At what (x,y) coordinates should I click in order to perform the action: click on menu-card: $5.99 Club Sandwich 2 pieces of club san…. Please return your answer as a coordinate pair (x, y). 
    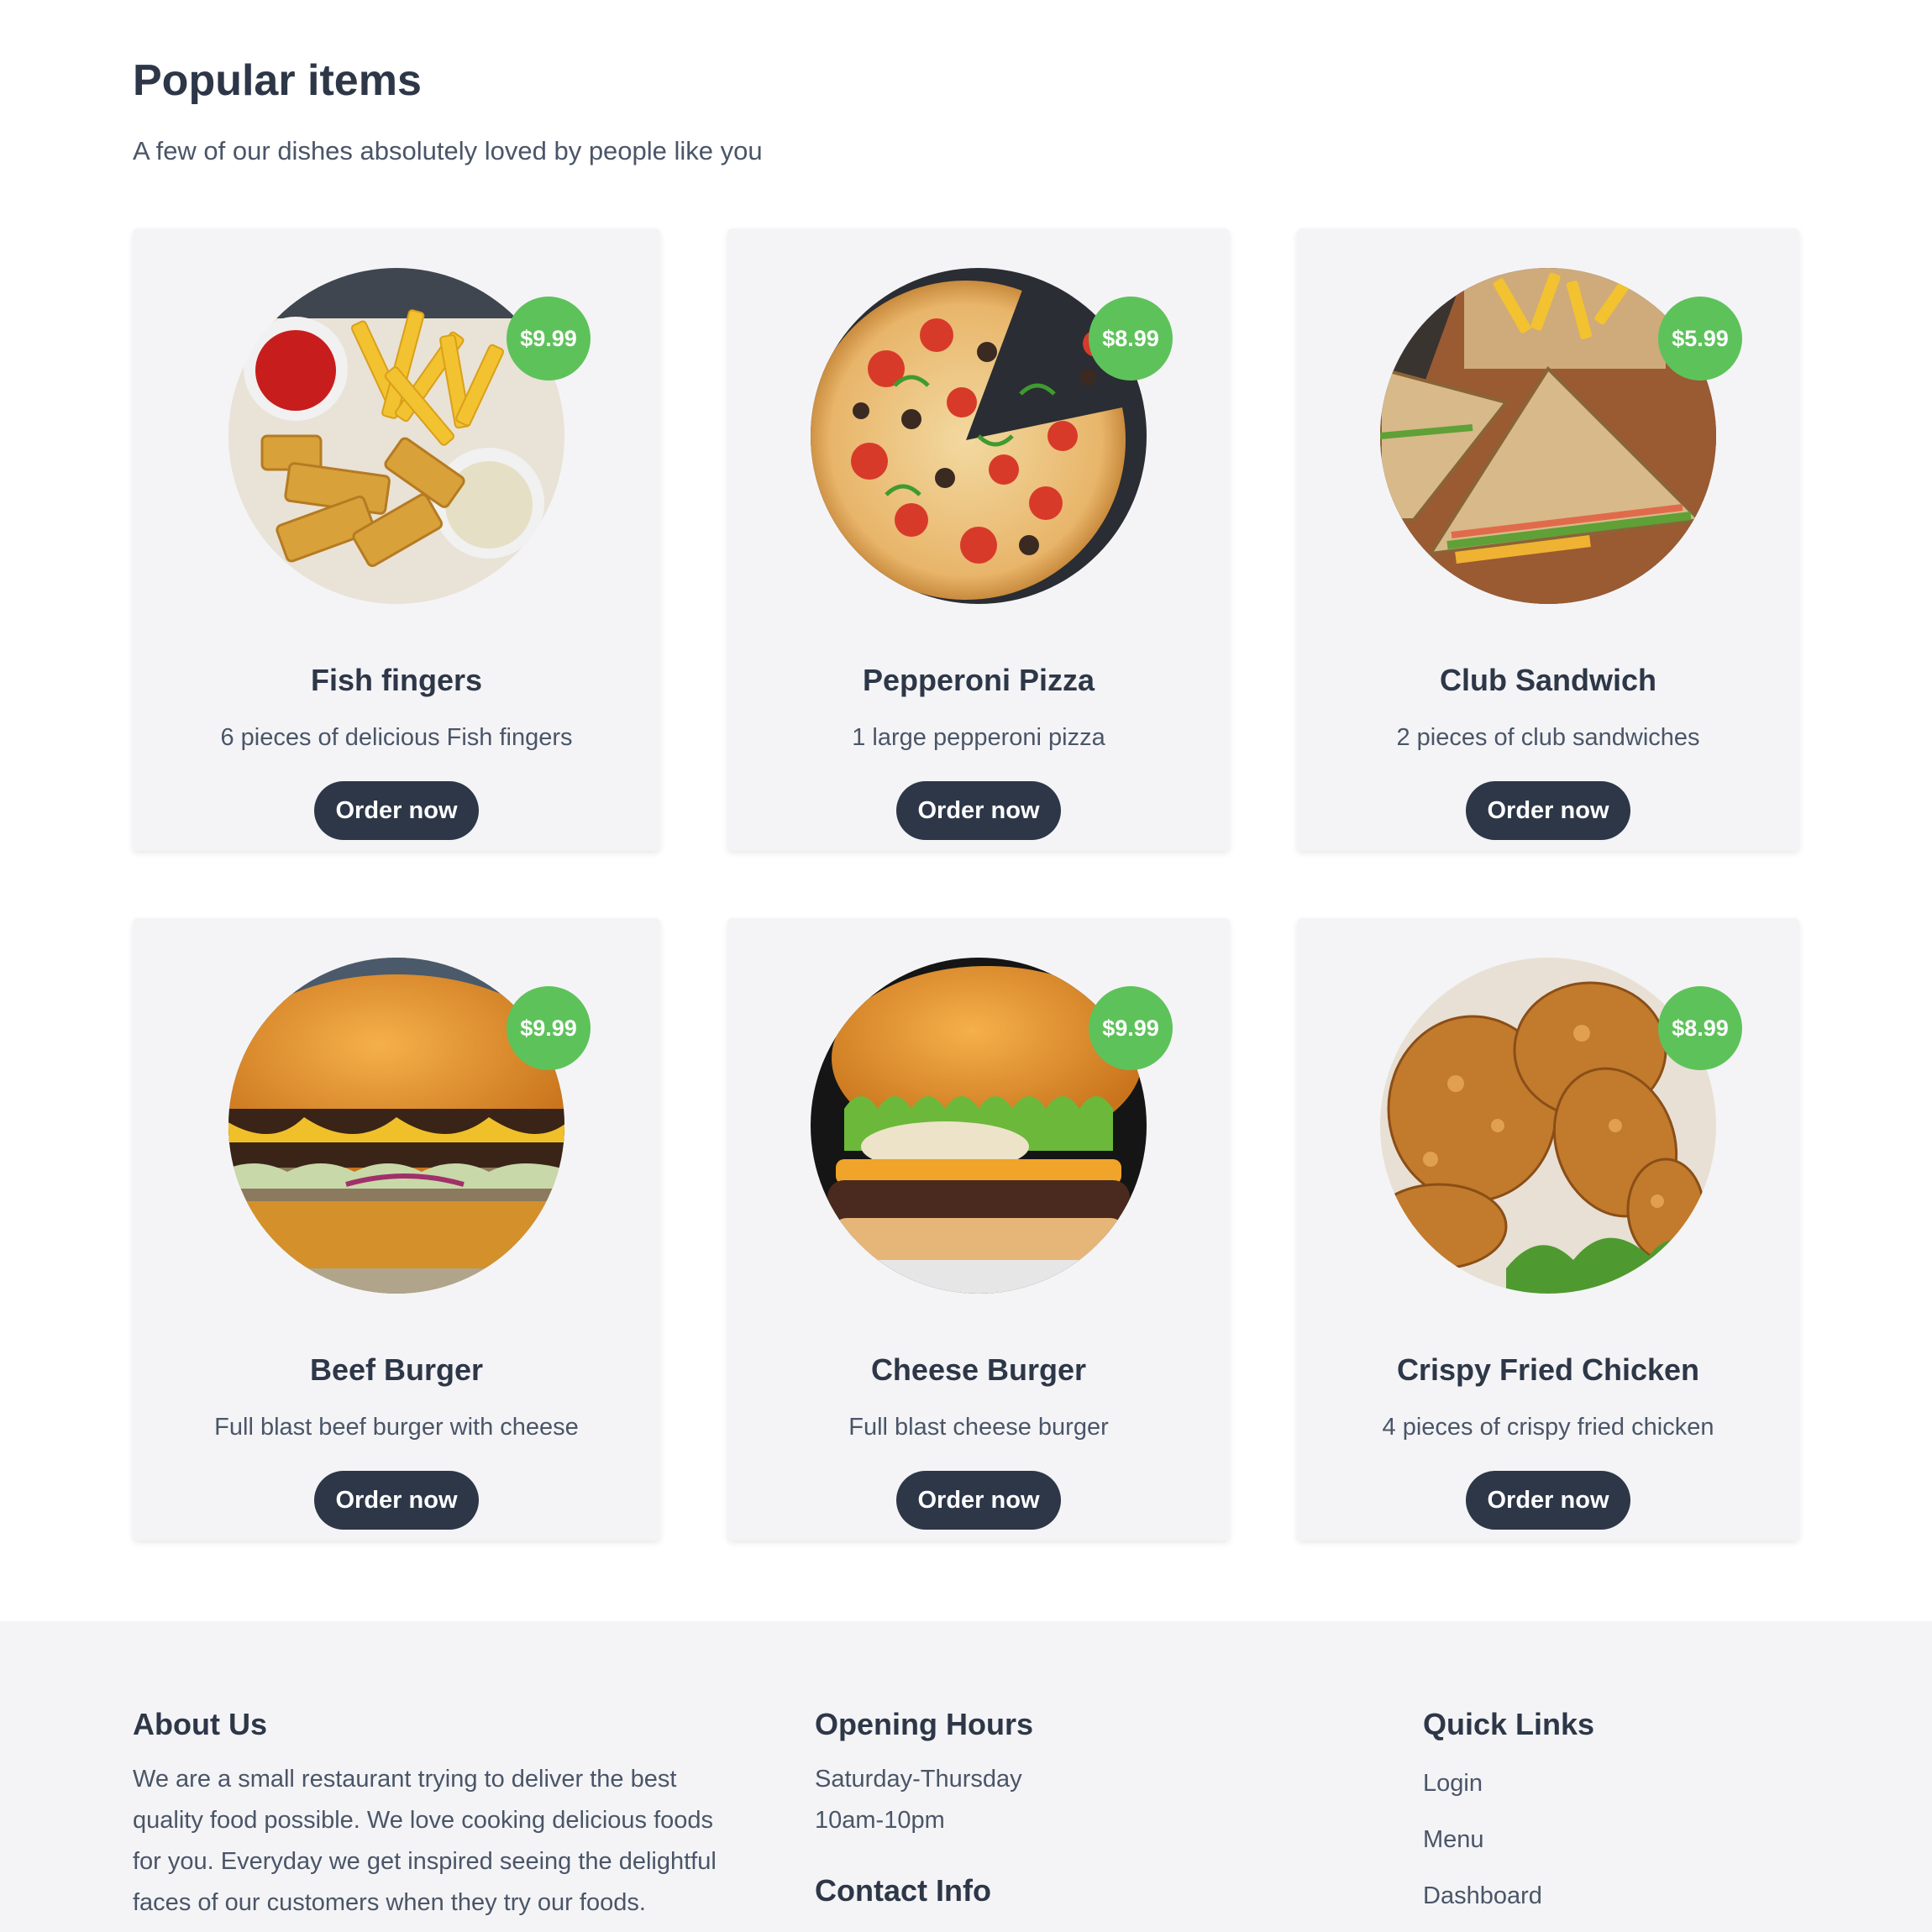
    Looking at the image, I should click on (1548, 539).